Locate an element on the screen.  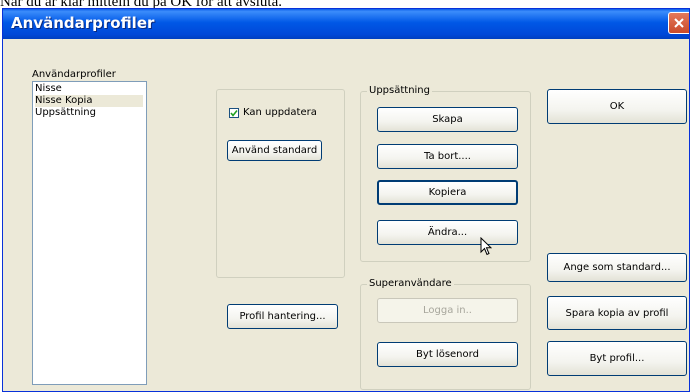
list-item: Nisse is located at coordinates (89, 89).